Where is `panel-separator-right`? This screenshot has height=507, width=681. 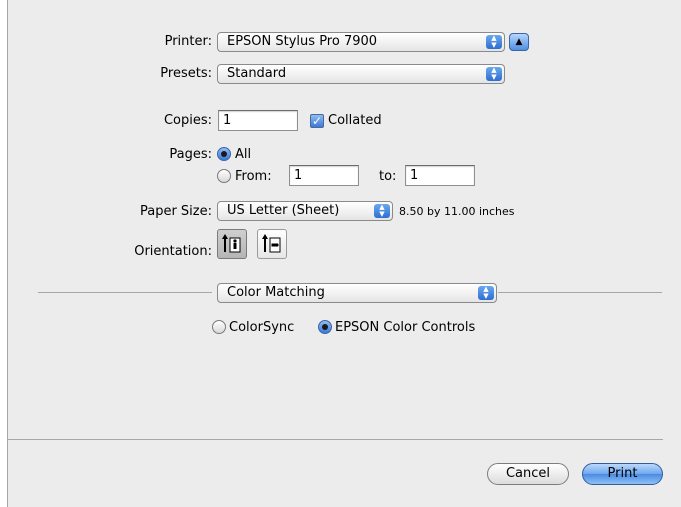
panel-separator-right is located at coordinates (580, 292).